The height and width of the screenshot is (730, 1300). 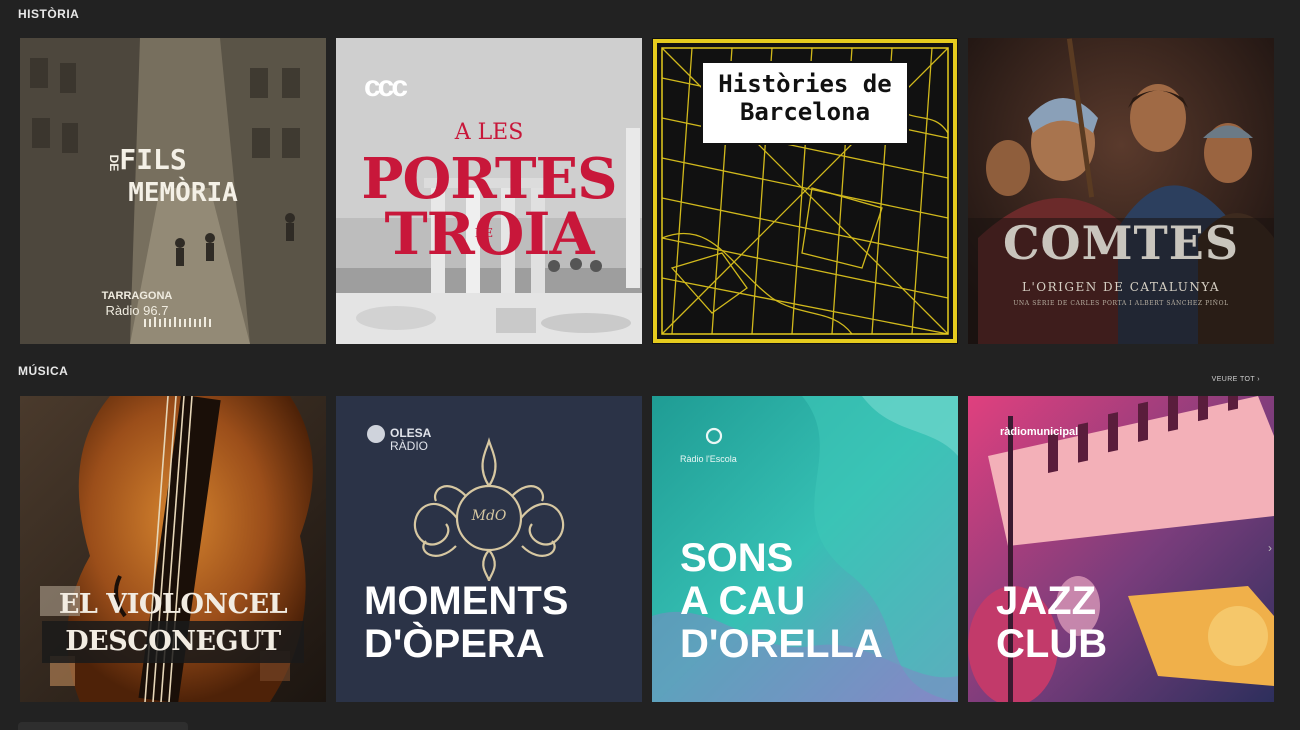 What do you see at coordinates (708, 459) in the screenshot?
I see `station-name: Ràdio l'Escola` at bounding box center [708, 459].